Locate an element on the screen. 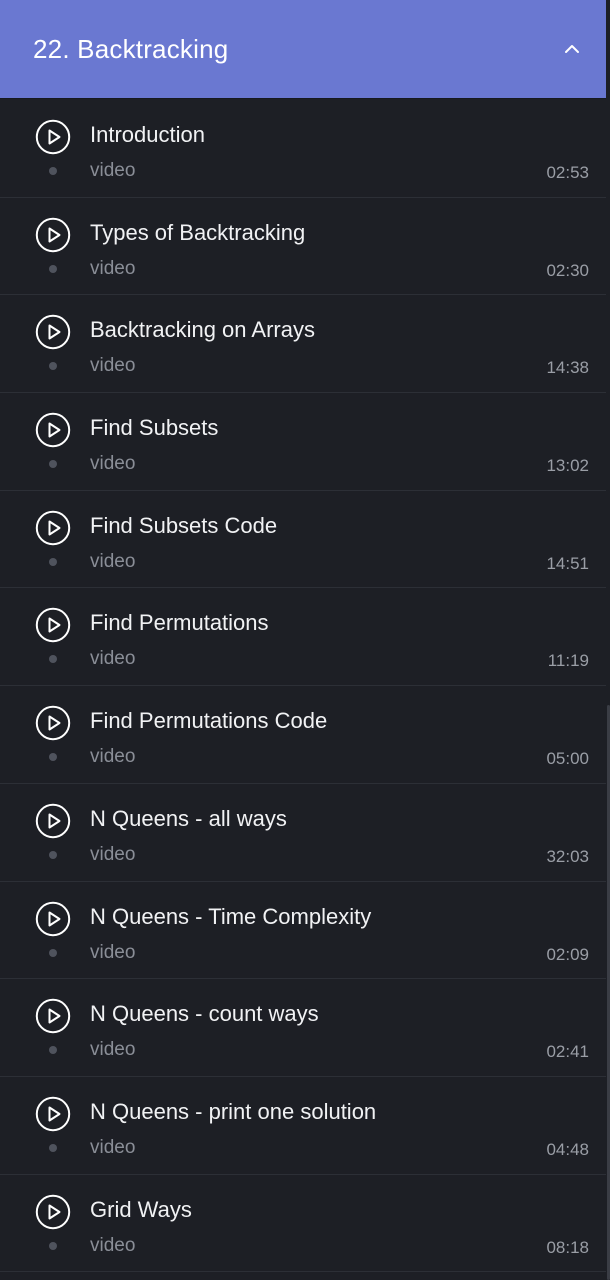  lesson-title: Find Permutations Code is located at coordinates (209, 721).